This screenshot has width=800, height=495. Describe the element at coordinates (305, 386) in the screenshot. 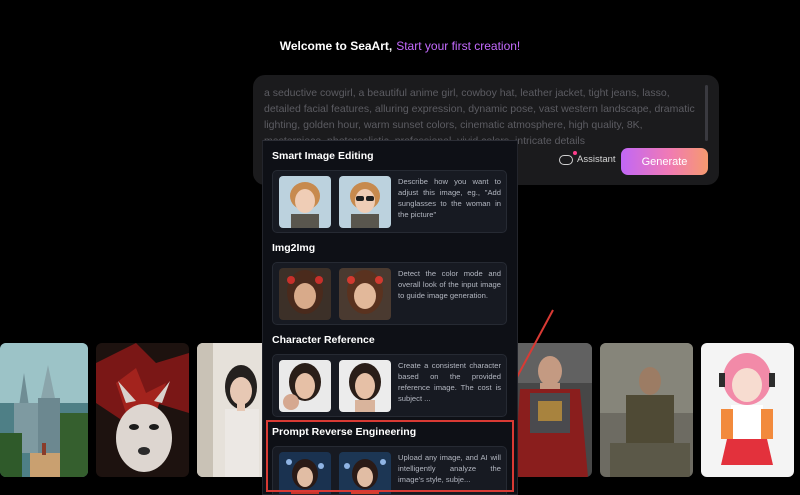

I see `thumb-reference` at that location.